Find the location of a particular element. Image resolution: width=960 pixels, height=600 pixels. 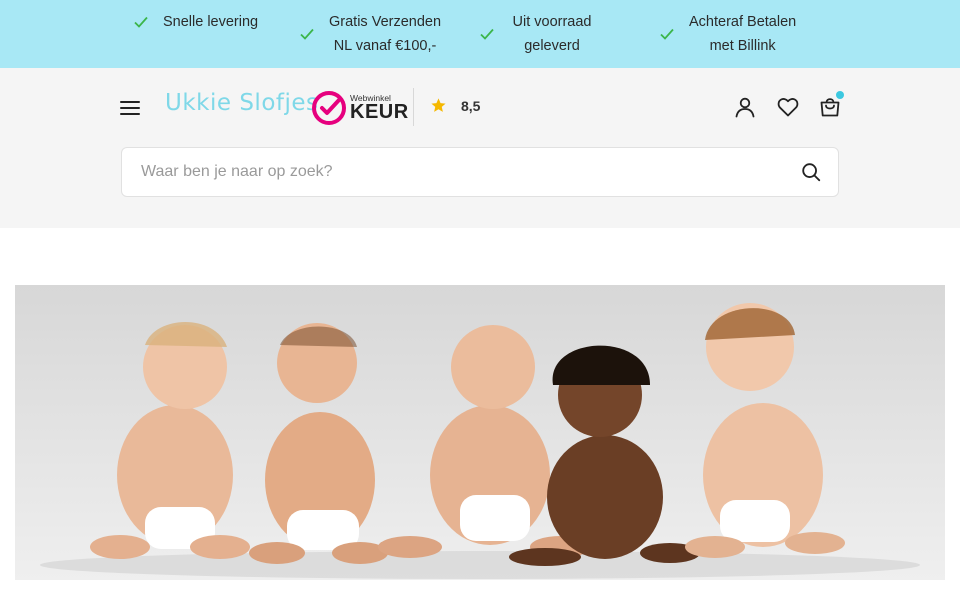

usp-item: Uit voorraad geleverd is located at coordinates (537, 34).